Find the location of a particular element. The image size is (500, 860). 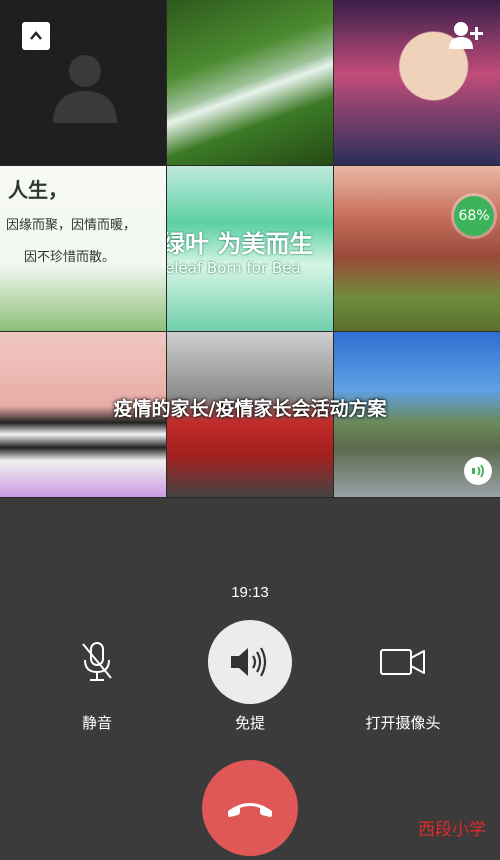

mute-button: 静音 is located at coordinates (97, 676).